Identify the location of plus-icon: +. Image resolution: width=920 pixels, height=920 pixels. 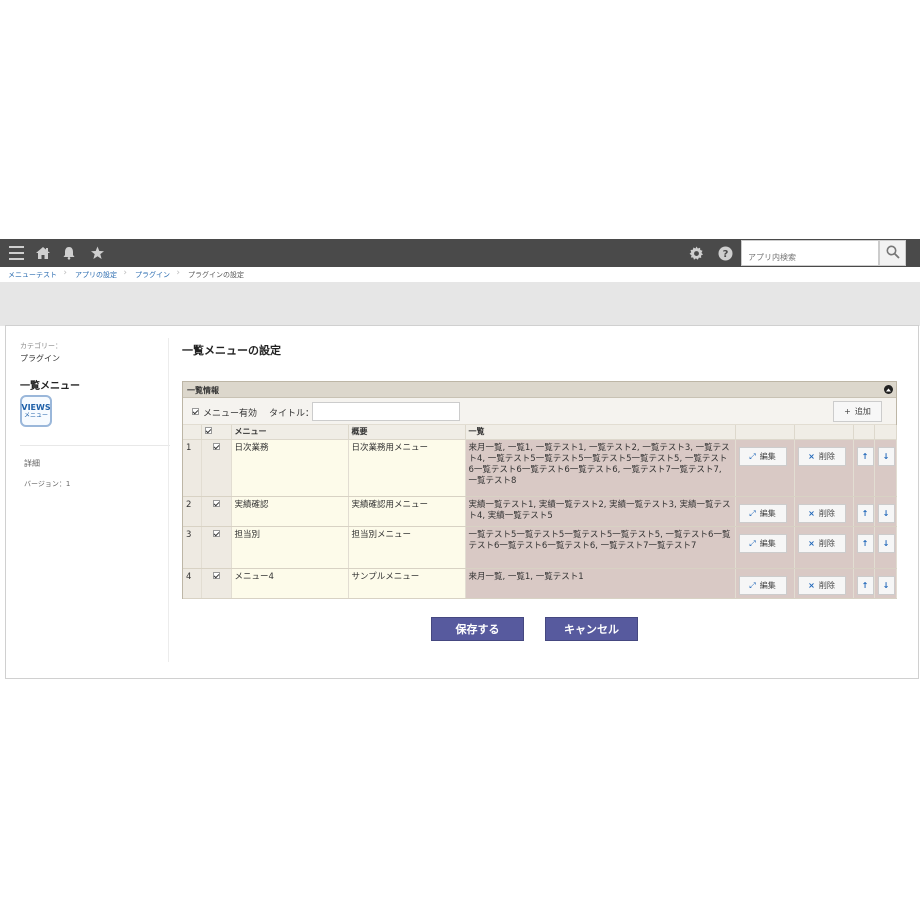
(847, 411).